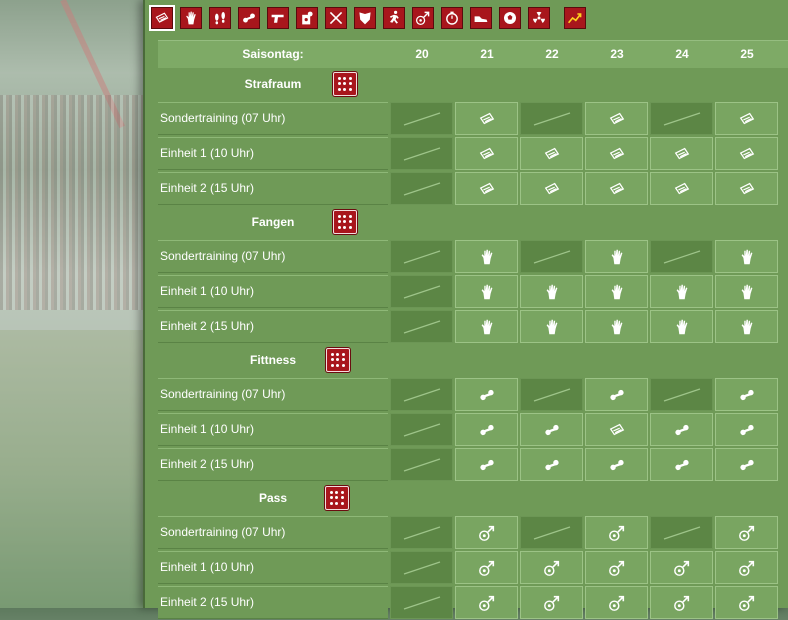  I want to click on toolbar-football-button, so click(510, 18).